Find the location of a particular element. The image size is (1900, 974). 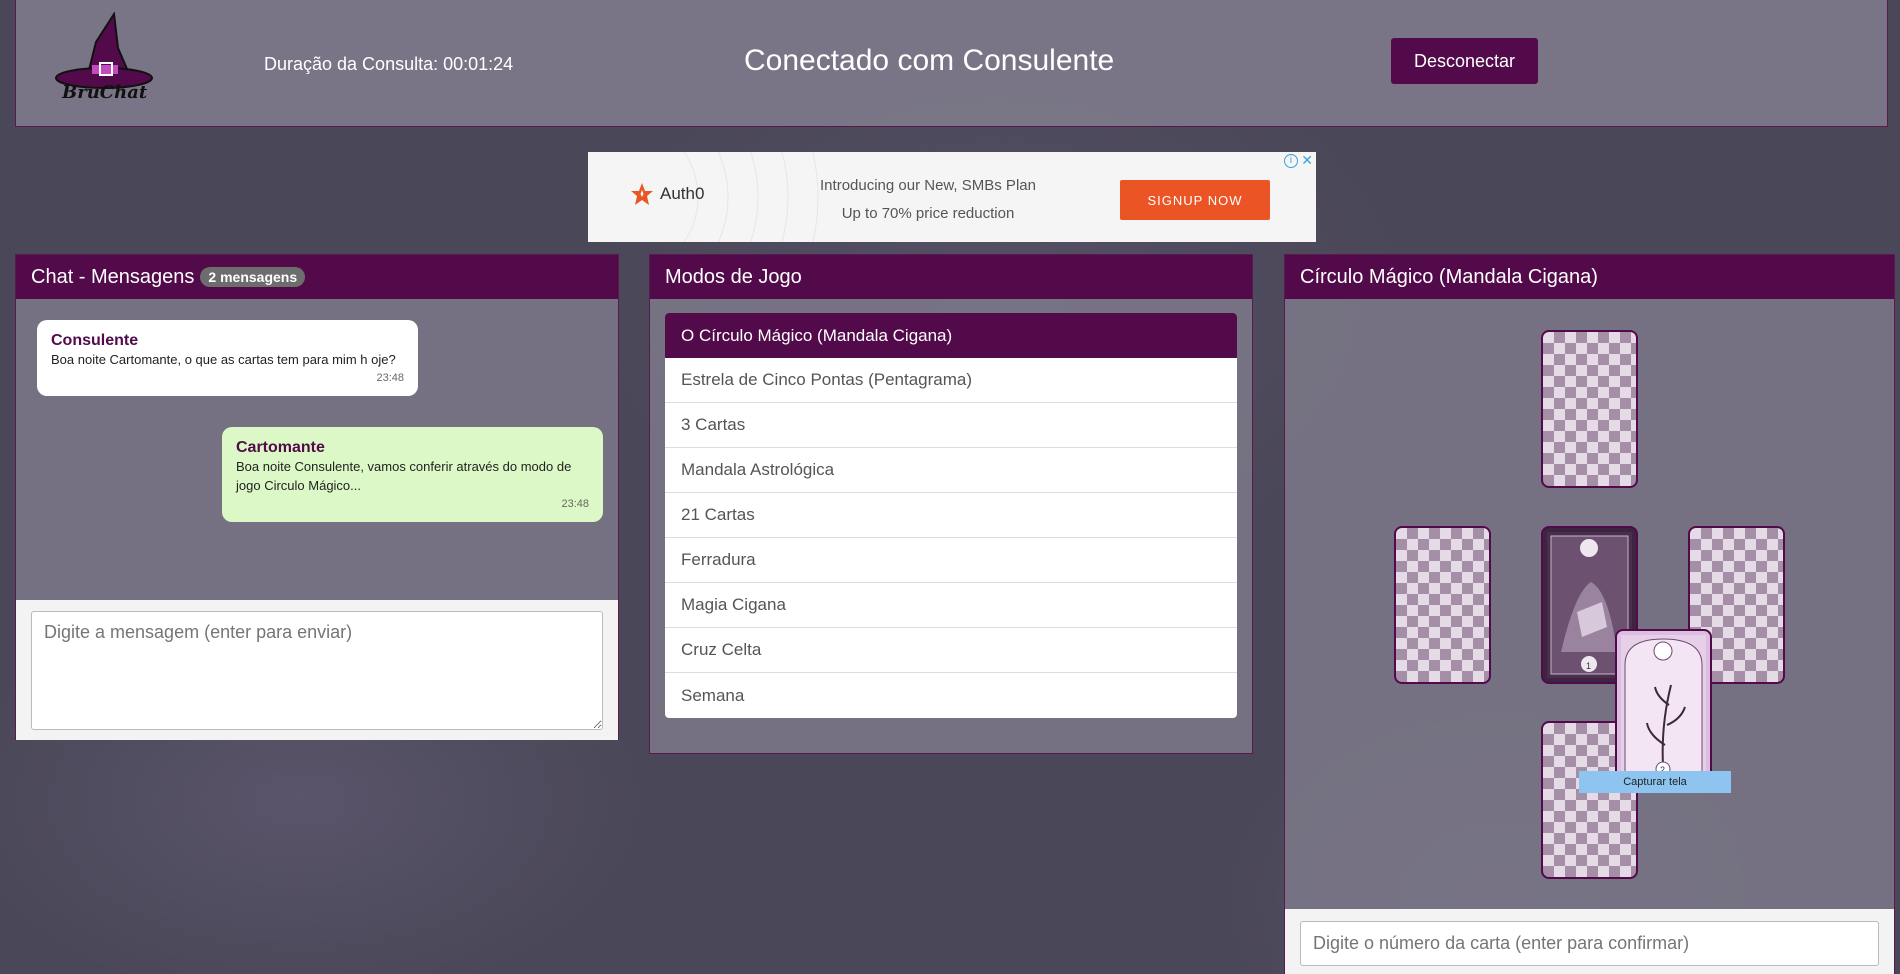

ad-brand: Auth0 is located at coordinates (682, 193).